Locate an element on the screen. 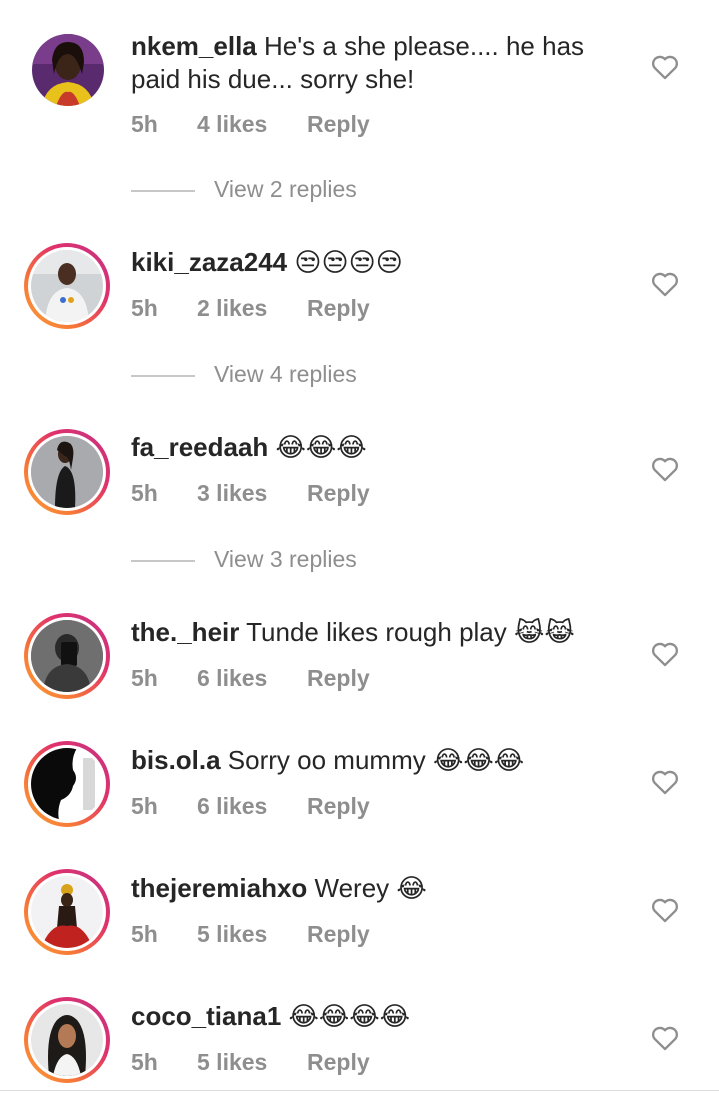  comment-text: coco_tiana1 😂😂😂😂 is located at coordinates (381, 1017).